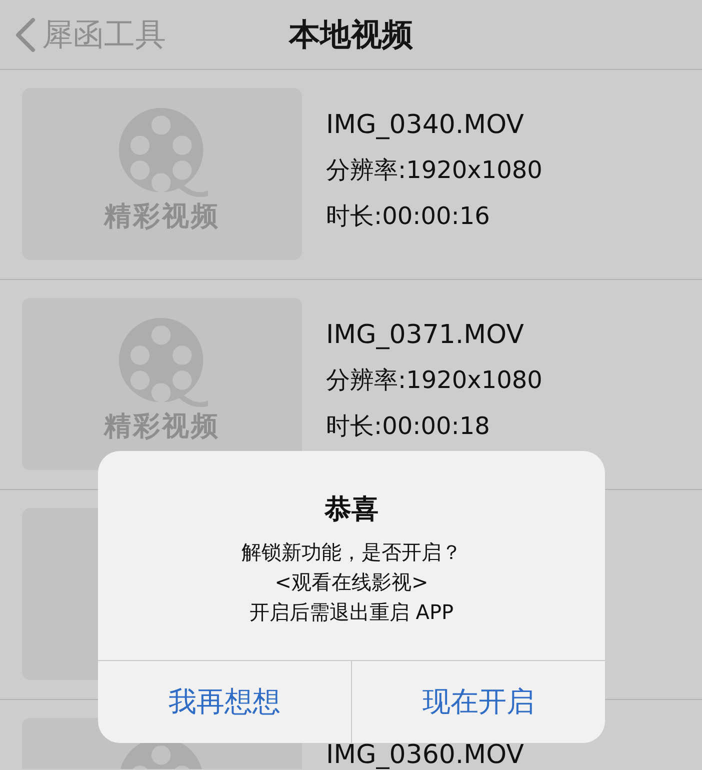 The height and width of the screenshot is (770, 702). I want to click on screen-title: 本地视频, so click(351, 34).